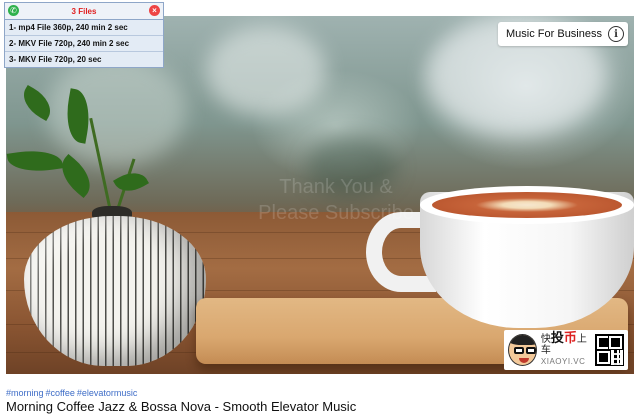 This screenshot has height=416, width=640. Describe the element at coordinates (25, 393) in the screenshot. I see `hashtag-link: #morning` at that location.